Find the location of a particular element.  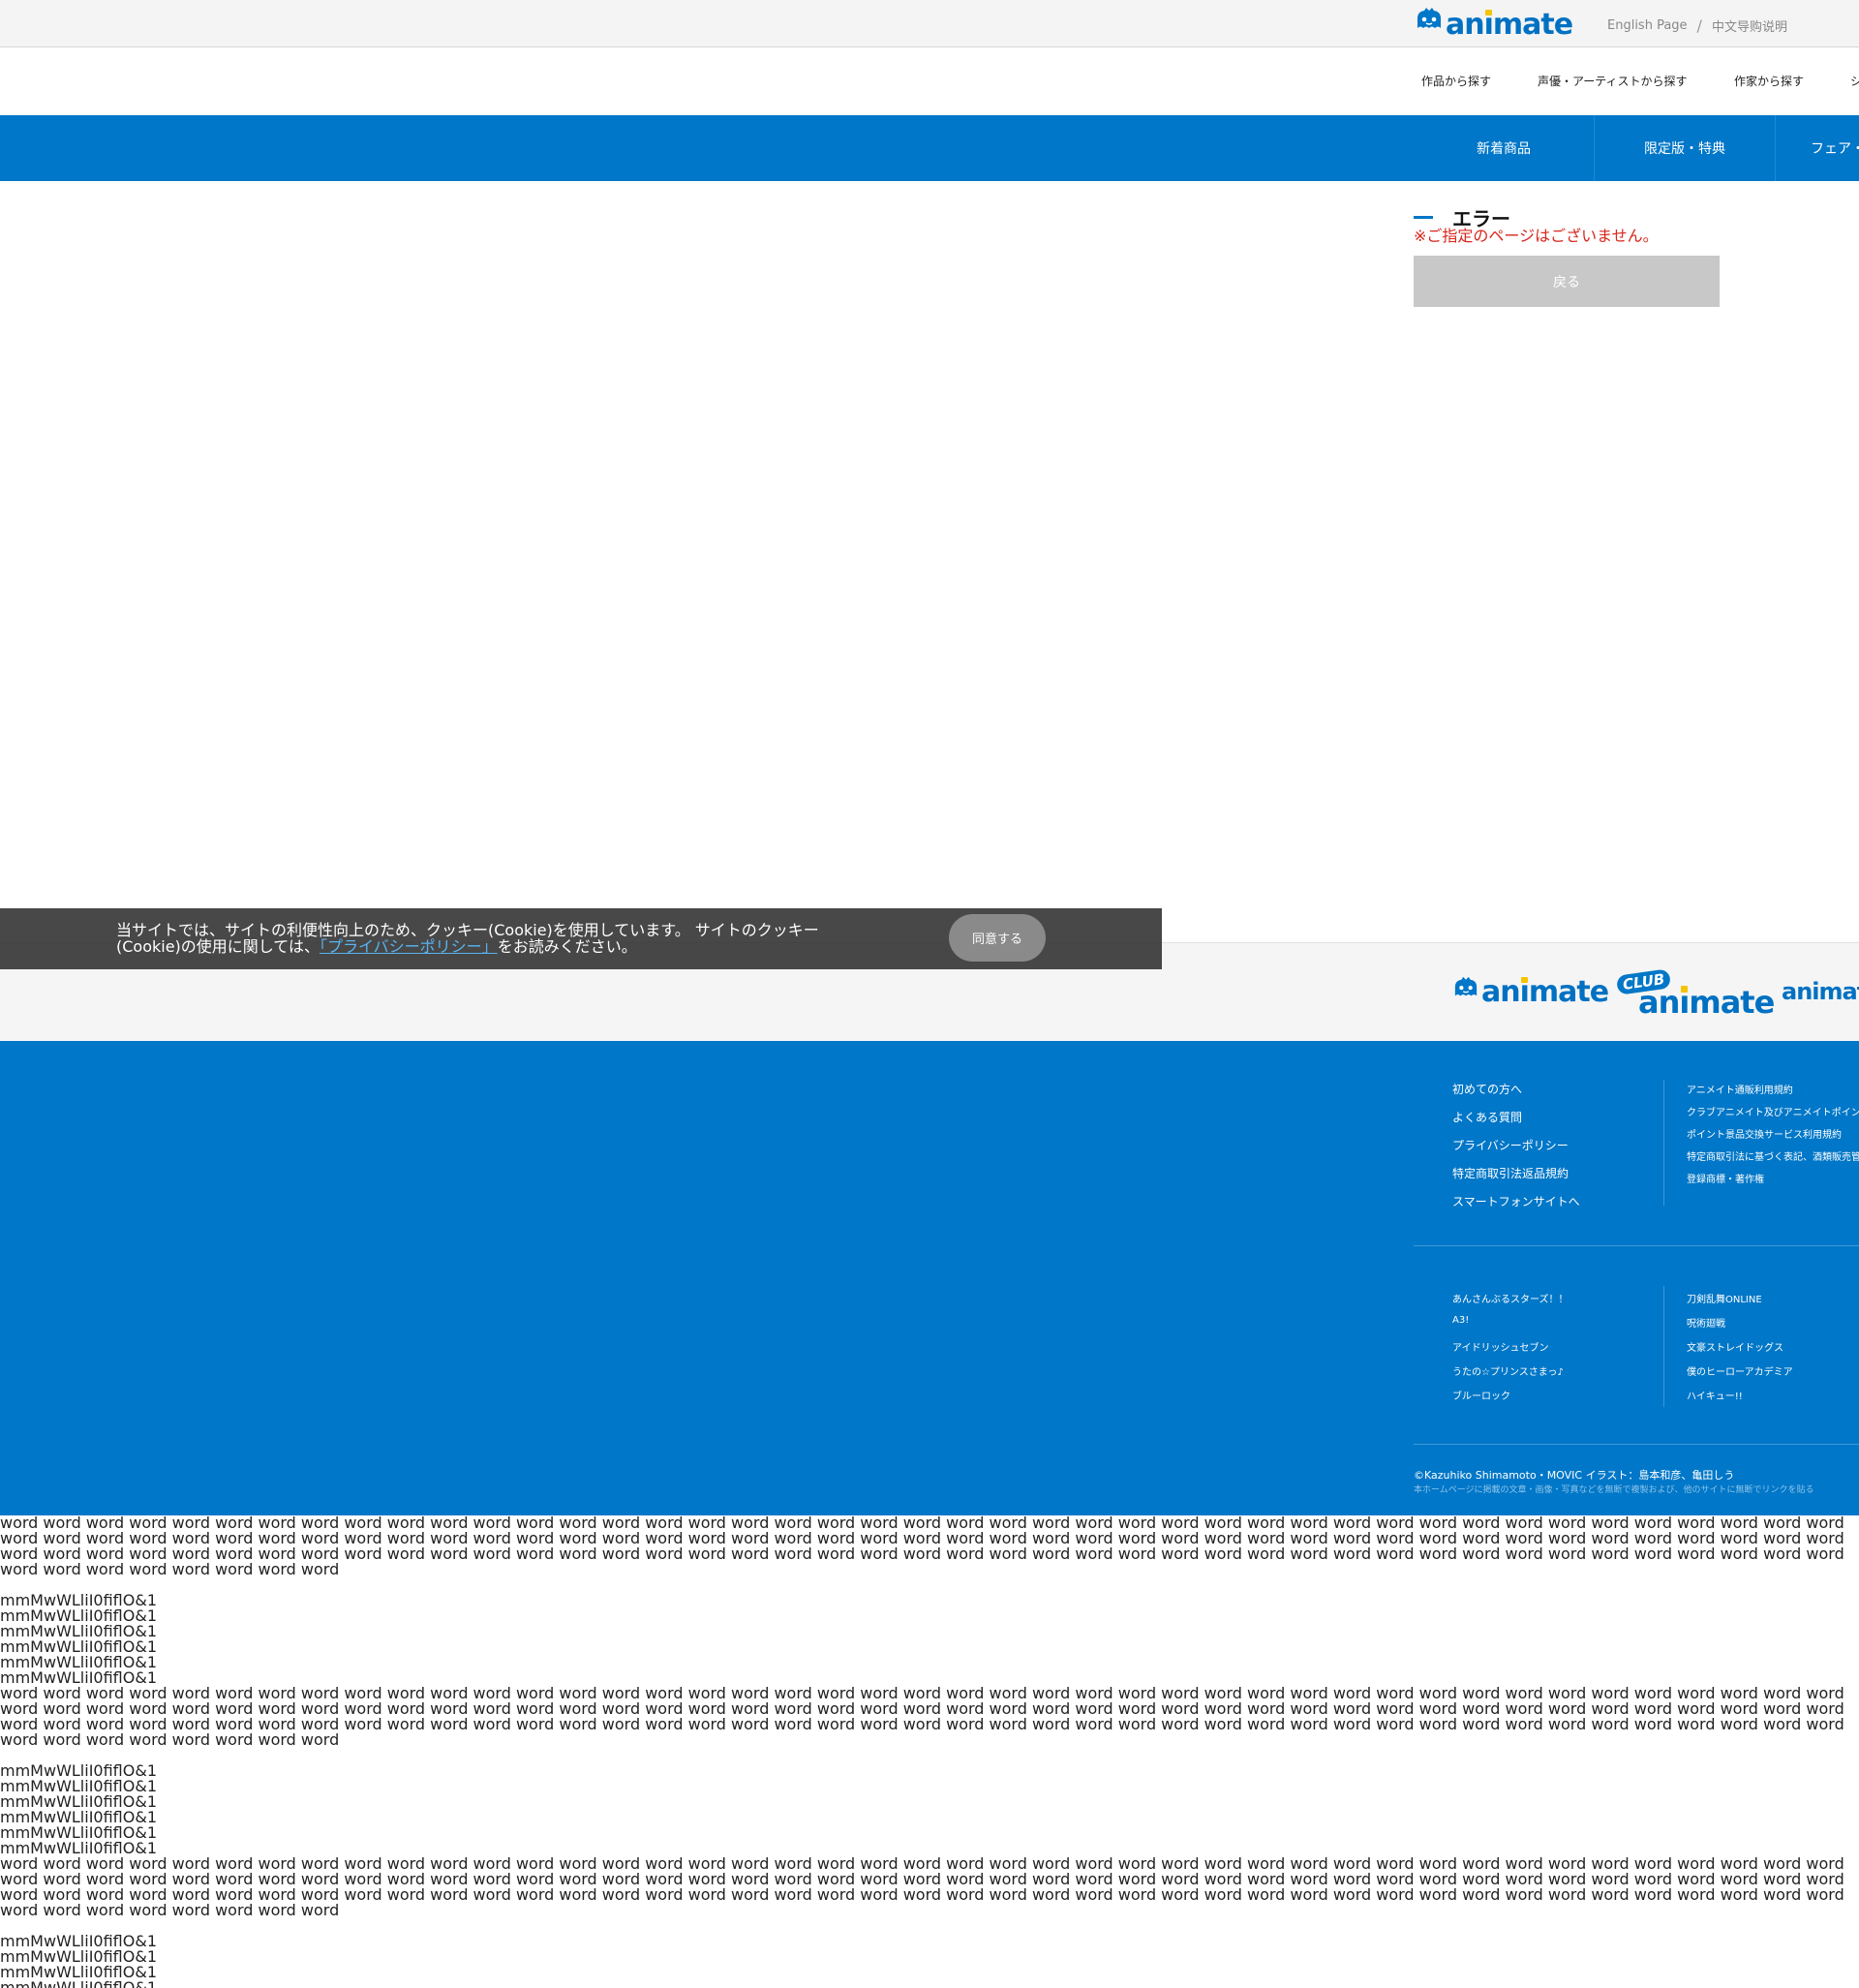

english-page-link: English Page is located at coordinates (1647, 25).